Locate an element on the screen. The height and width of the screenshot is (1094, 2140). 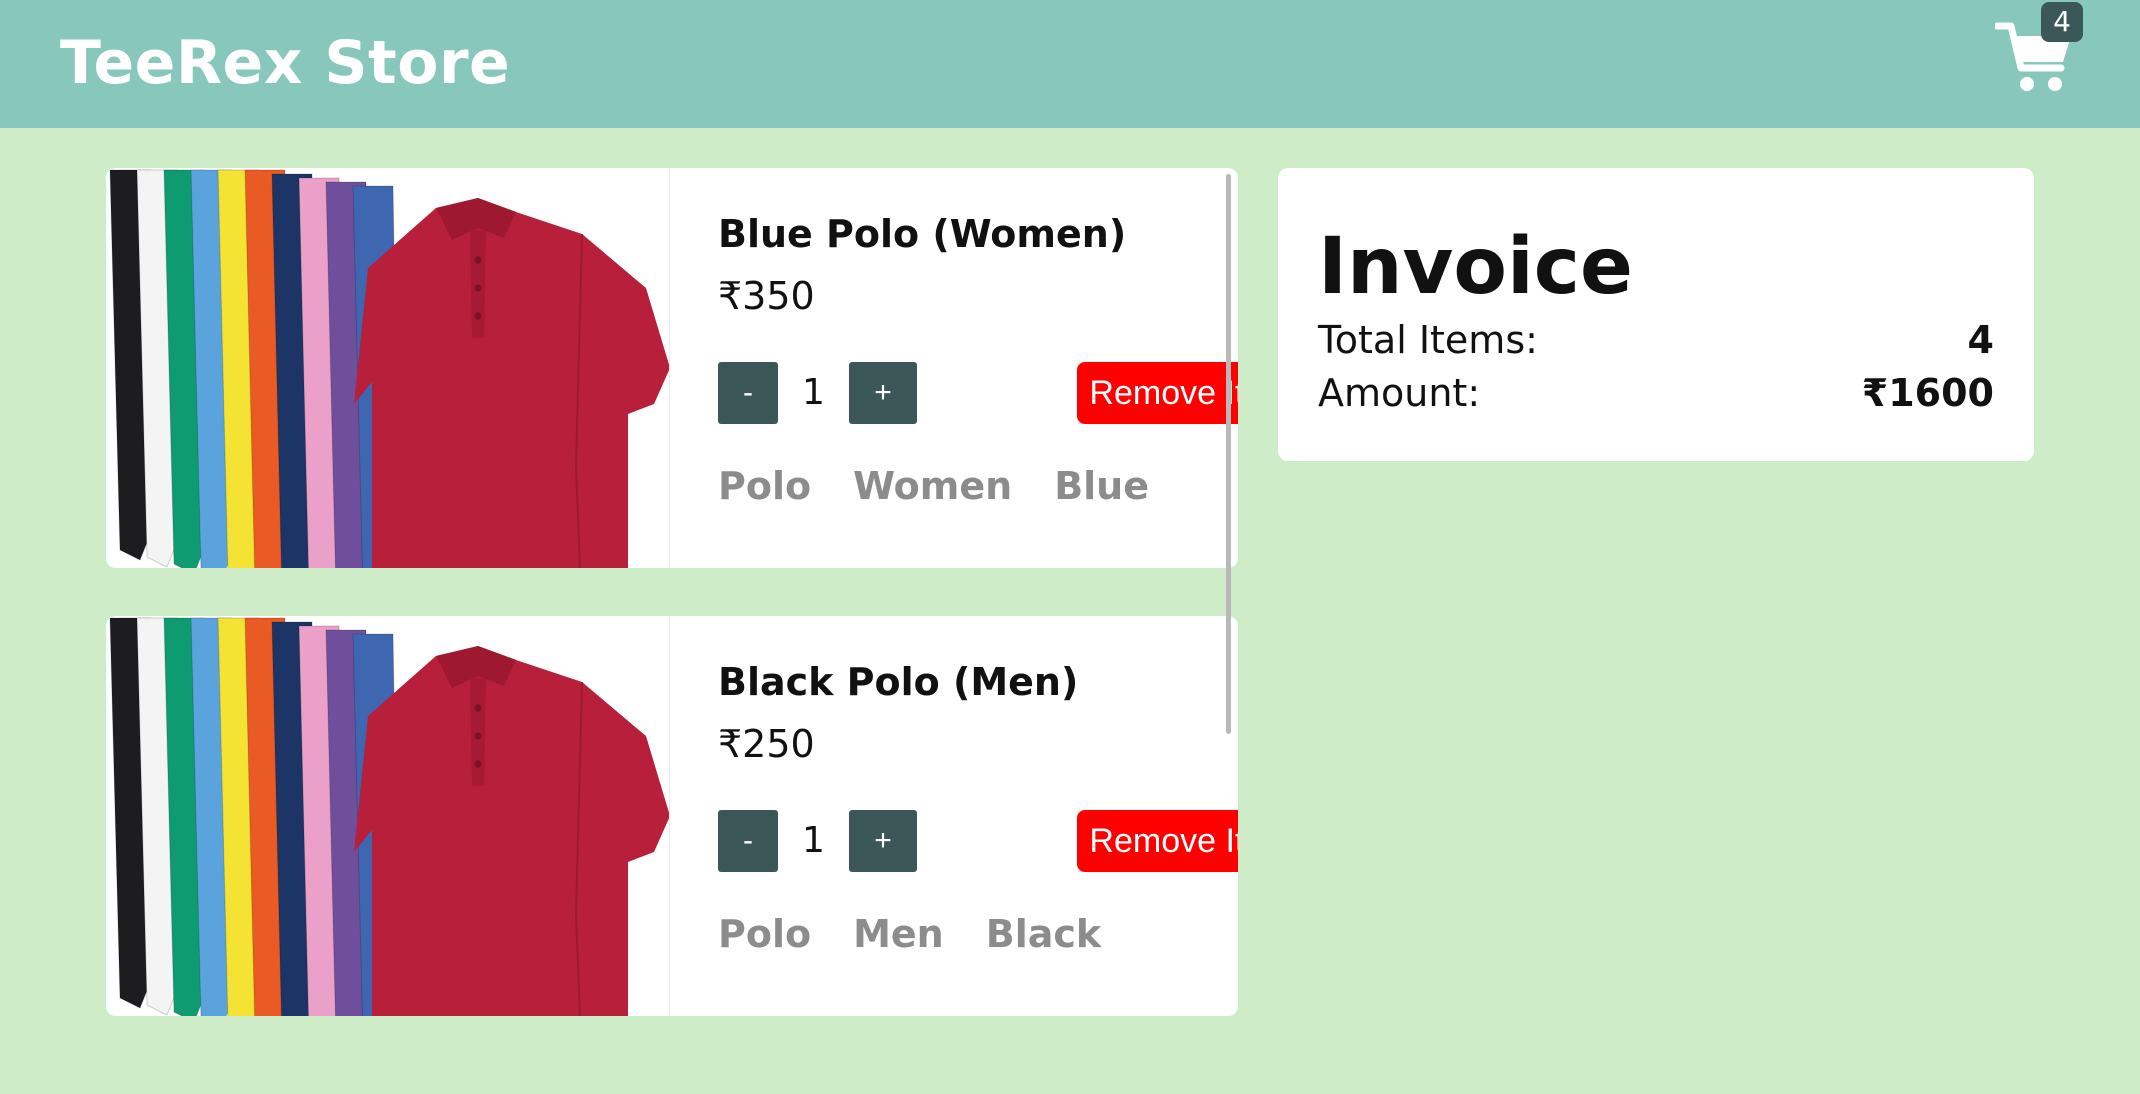
tag-gender: Men is located at coordinates (898, 934).